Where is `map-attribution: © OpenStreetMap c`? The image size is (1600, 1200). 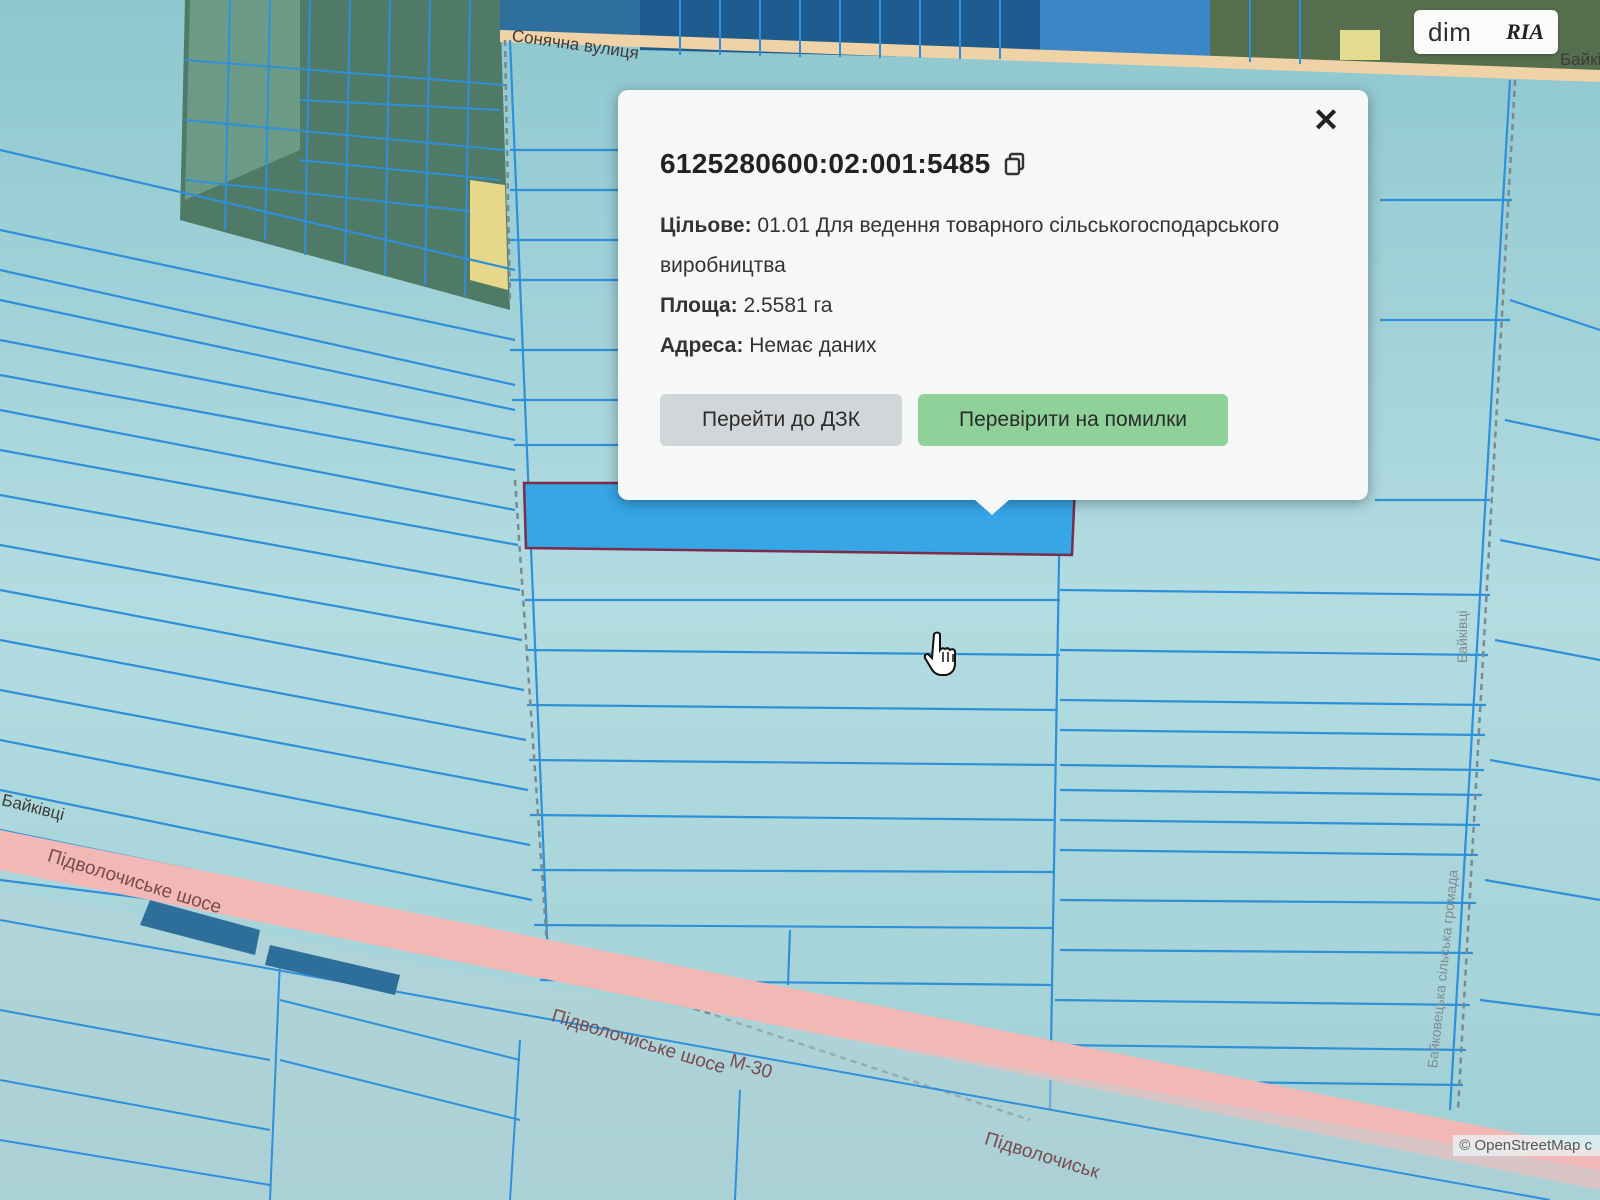
map-attribution: © OpenStreetMap c is located at coordinates (1526, 1145).